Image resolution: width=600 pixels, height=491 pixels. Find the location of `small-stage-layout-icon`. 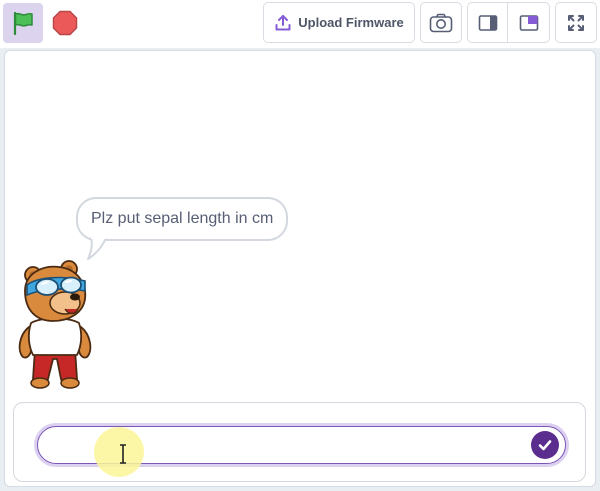

small-stage-layout-icon is located at coordinates (487, 22).